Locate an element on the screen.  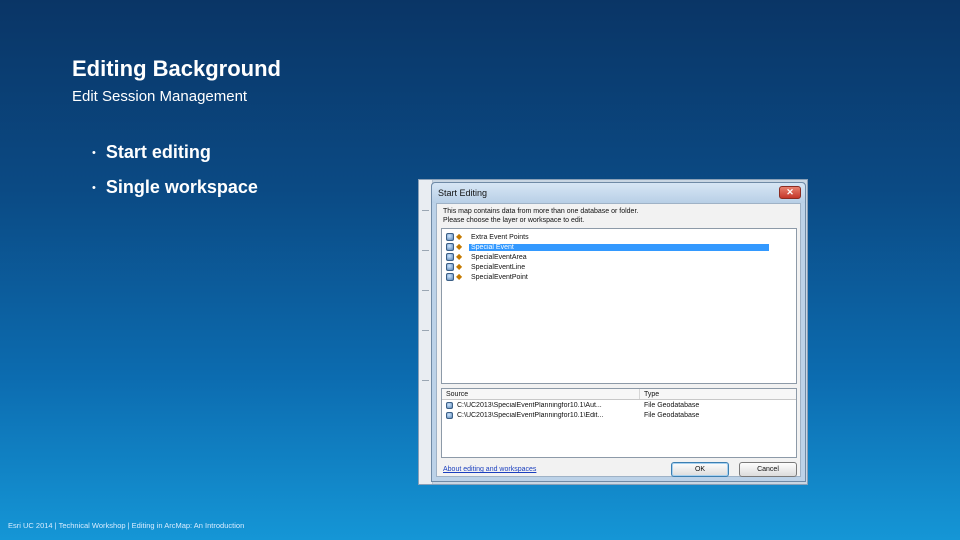
ok-button: OK is located at coordinates (700, 469).